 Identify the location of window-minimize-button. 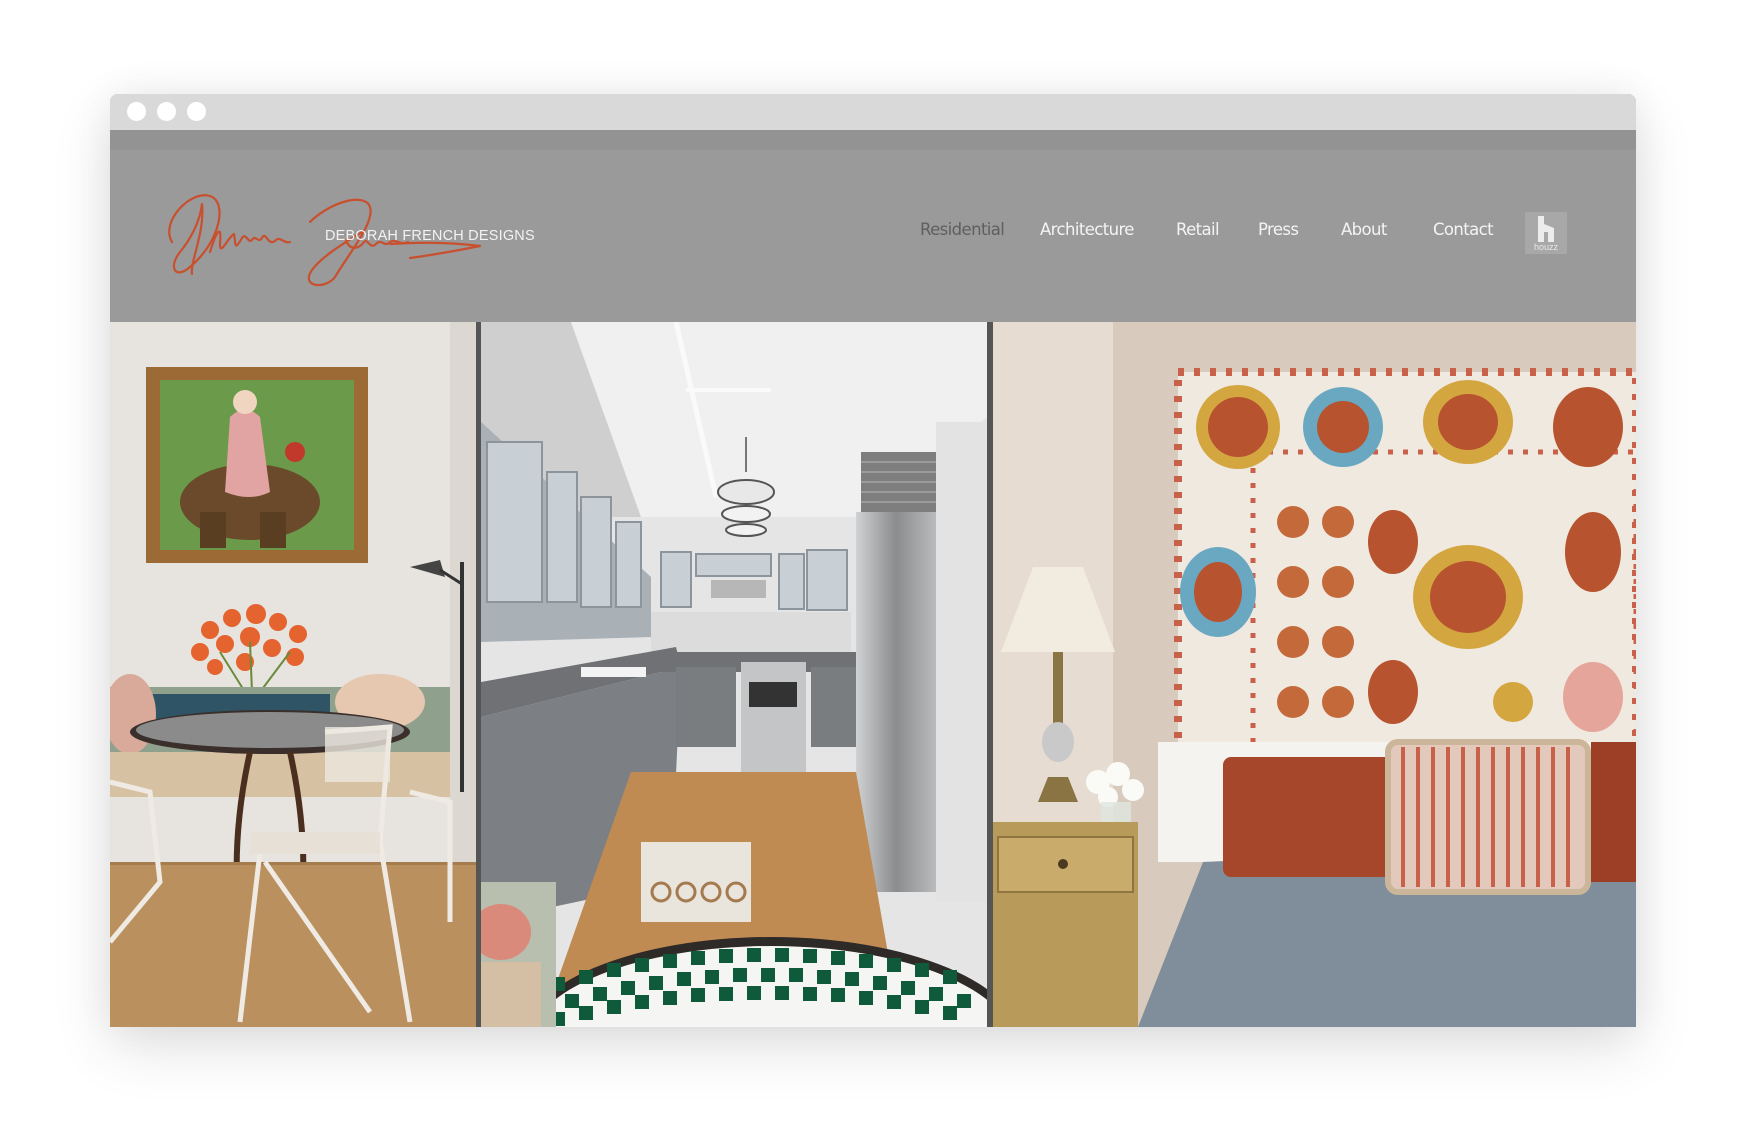
(166, 111).